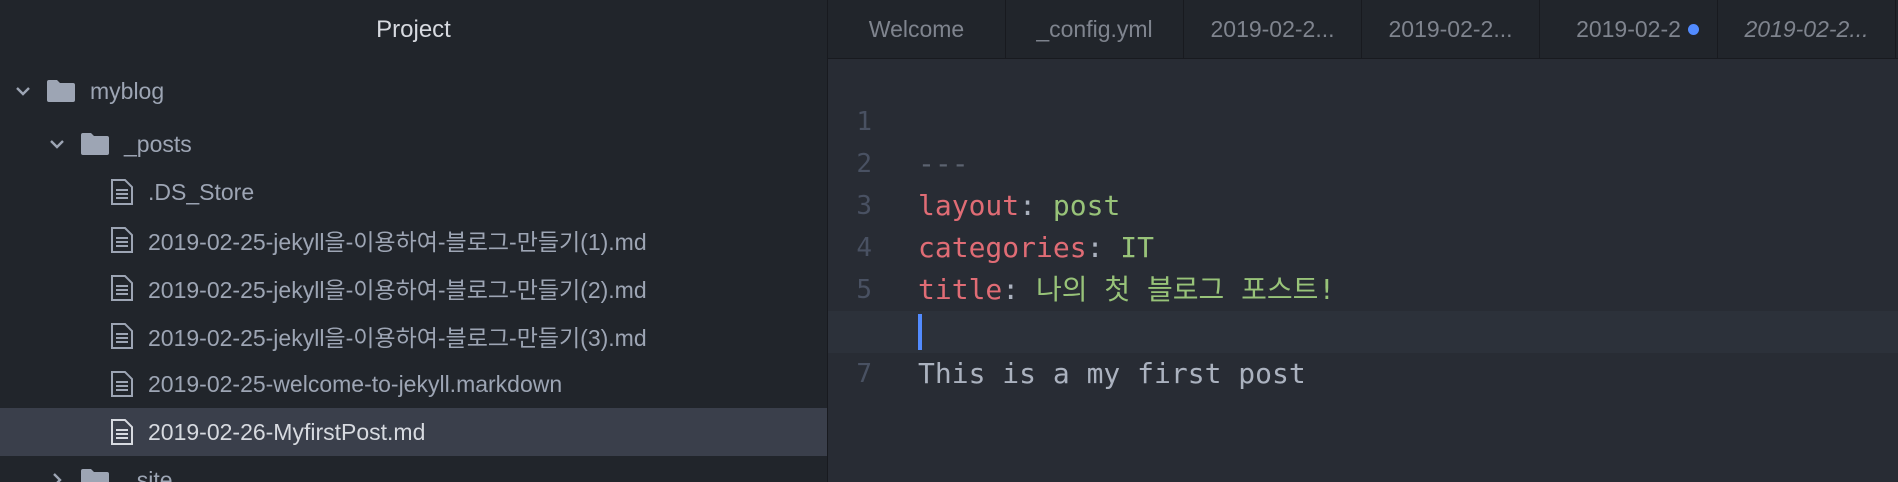  I want to click on tree-folder-site: _site, so click(413, 469).